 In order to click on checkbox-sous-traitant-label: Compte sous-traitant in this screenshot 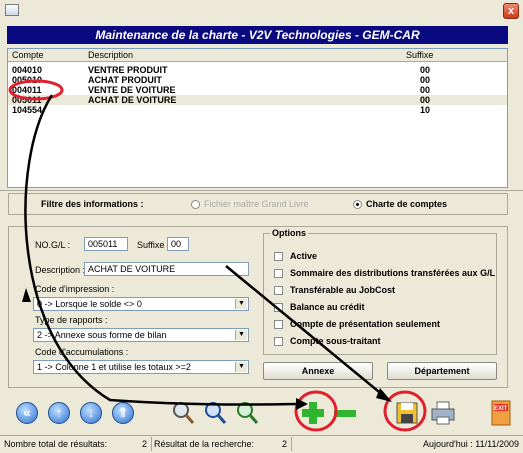, I will do `click(335, 341)`.